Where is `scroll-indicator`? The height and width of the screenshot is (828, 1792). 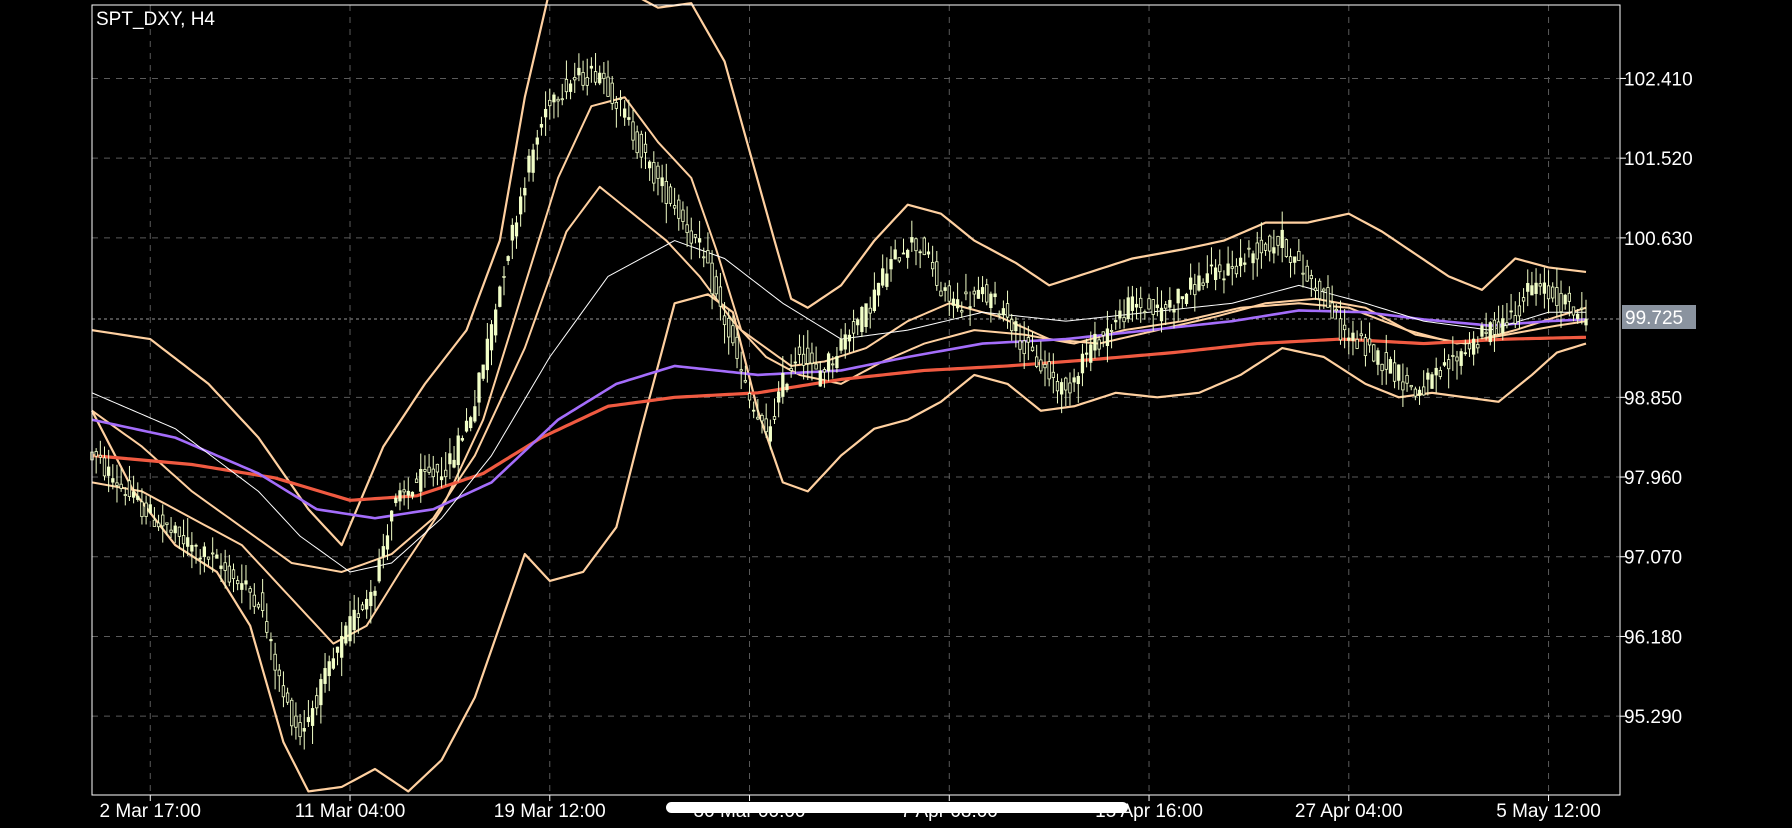 scroll-indicator is located at coordinates (897, 807).